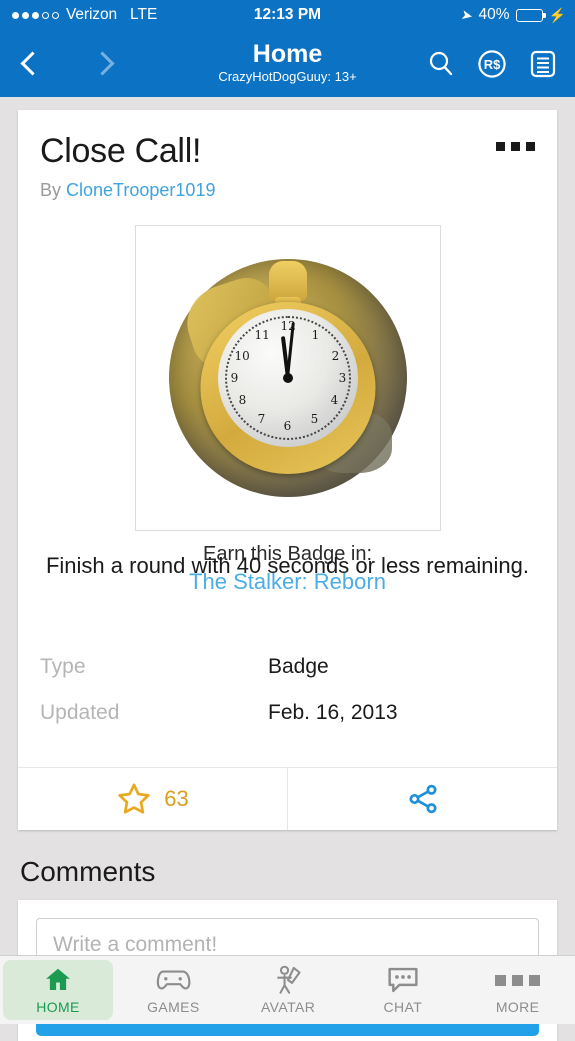 Image resolution: width=575 pixels, height=1041 pixels. I want to click on share-button, so click(422, 799).